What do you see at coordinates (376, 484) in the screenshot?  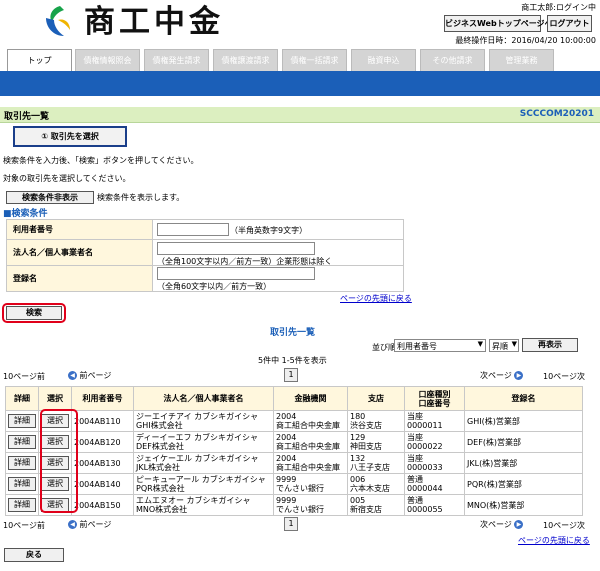 I see `branch-cell: 006 六本木支店` at bounding box center [376, 484].